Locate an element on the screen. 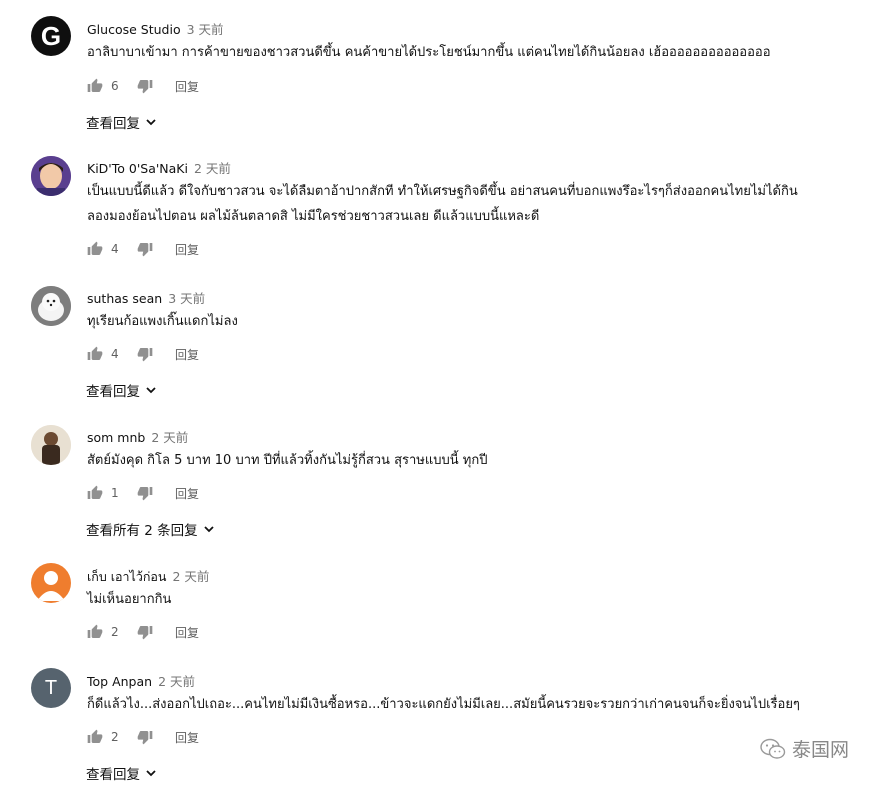  comment-actions: 1 回复 is located at coordinates (143, 493).